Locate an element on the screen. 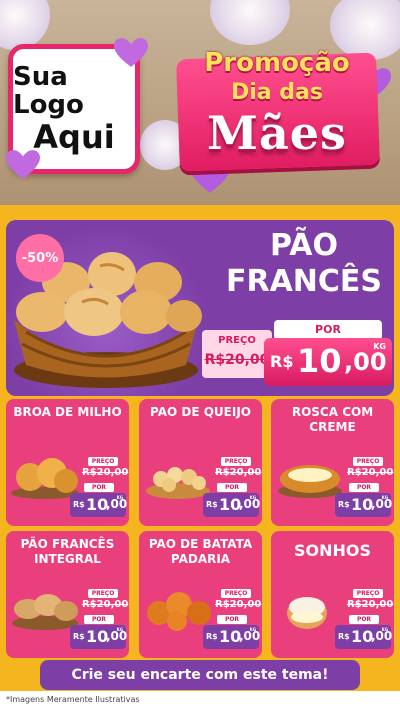  discount-badge: -50% is located at coordinates (40, 258).